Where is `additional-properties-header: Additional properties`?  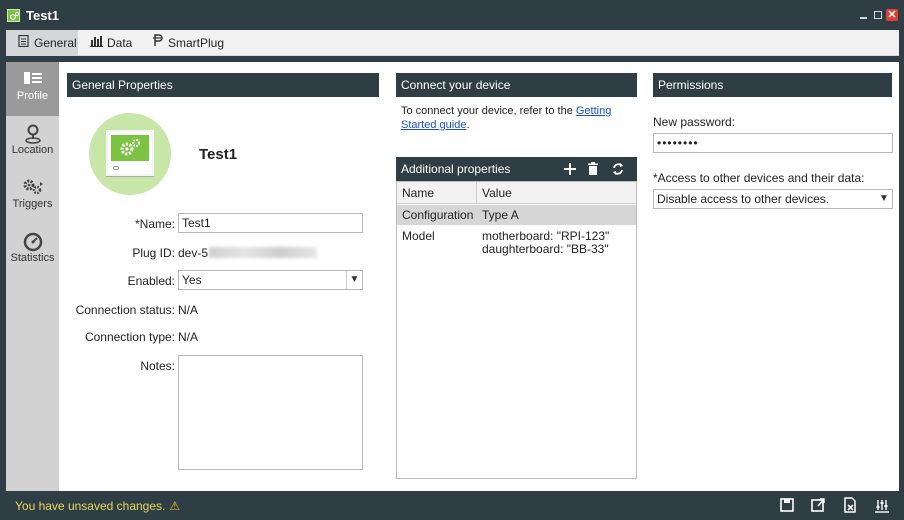
additional-properties-header: Additional properties is located at coordinates (516, 169).